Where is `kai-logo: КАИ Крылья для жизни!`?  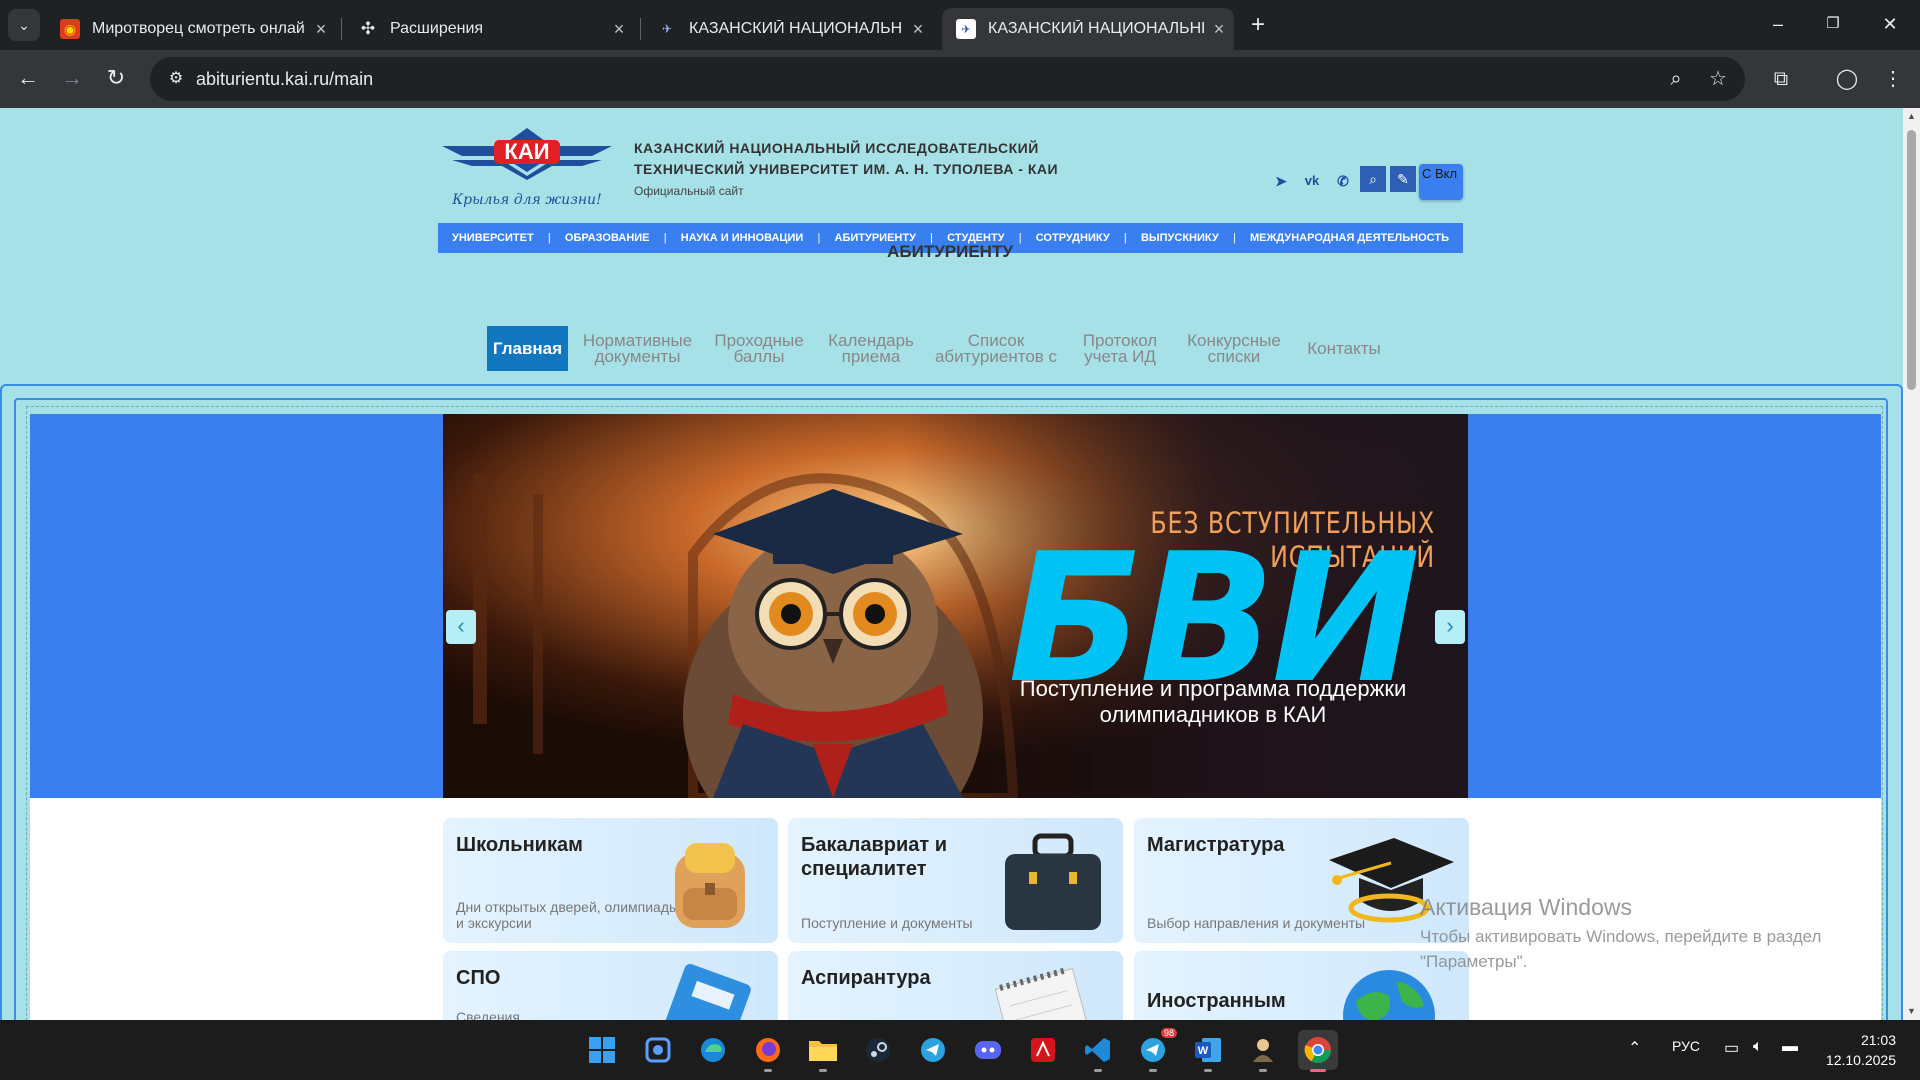
kai-logo: КАИ Крылья для жизни! is located at coordinates (527, 172).